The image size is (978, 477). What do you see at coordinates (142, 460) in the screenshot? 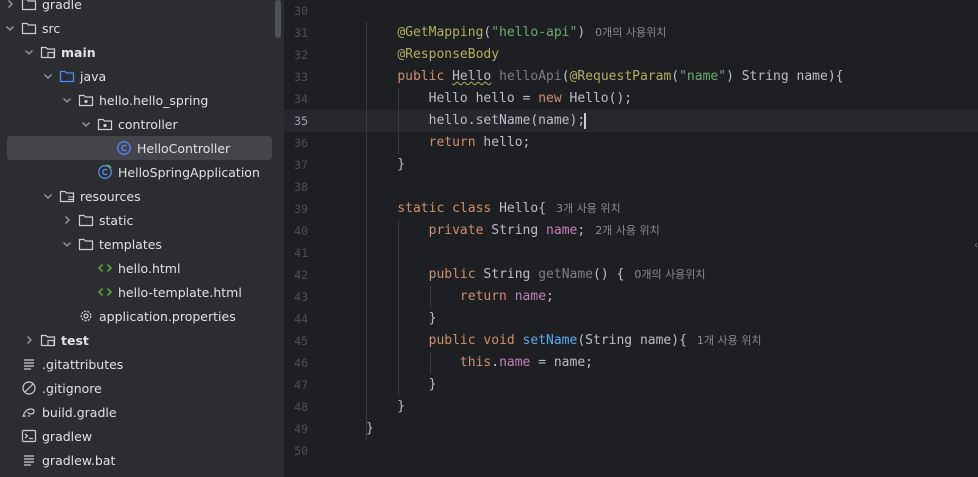
I see `tree-item: gradlew.bat` at bounding box center [142, 460].